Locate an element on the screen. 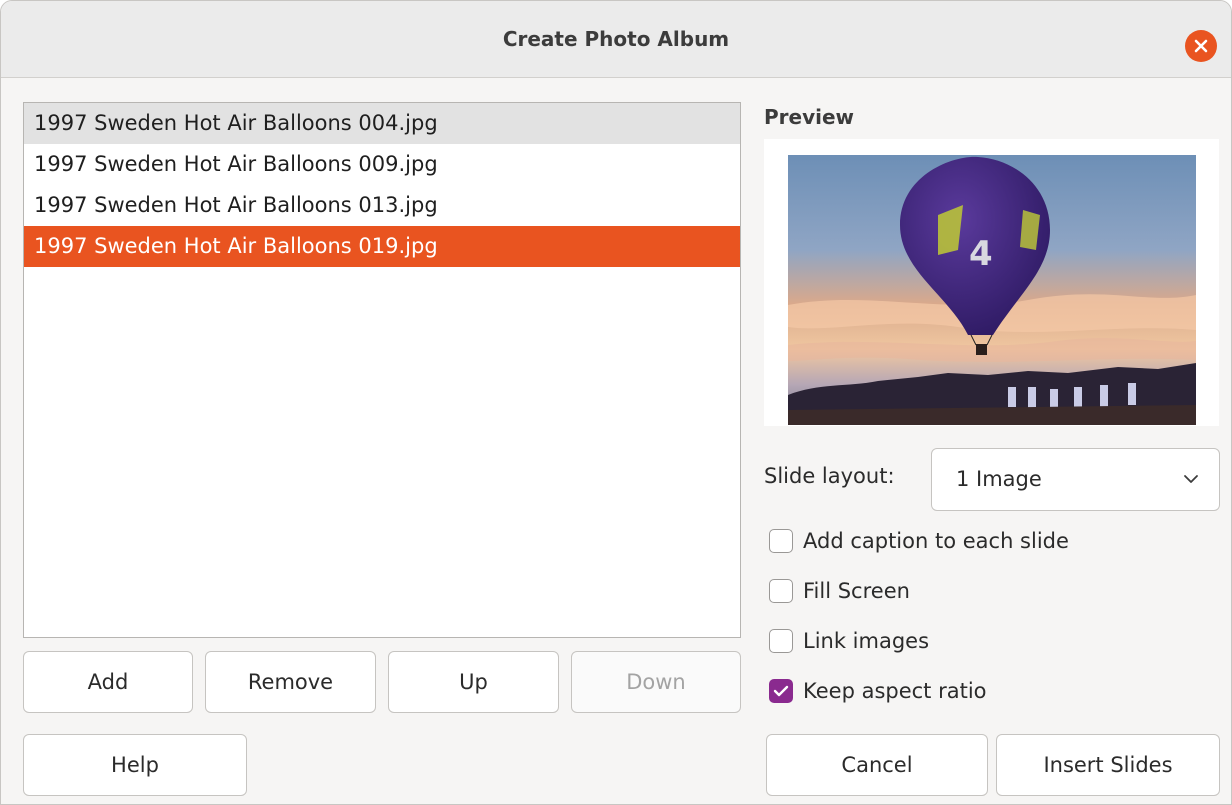  preview-heading: Preview is located at coordinates (809, 117).